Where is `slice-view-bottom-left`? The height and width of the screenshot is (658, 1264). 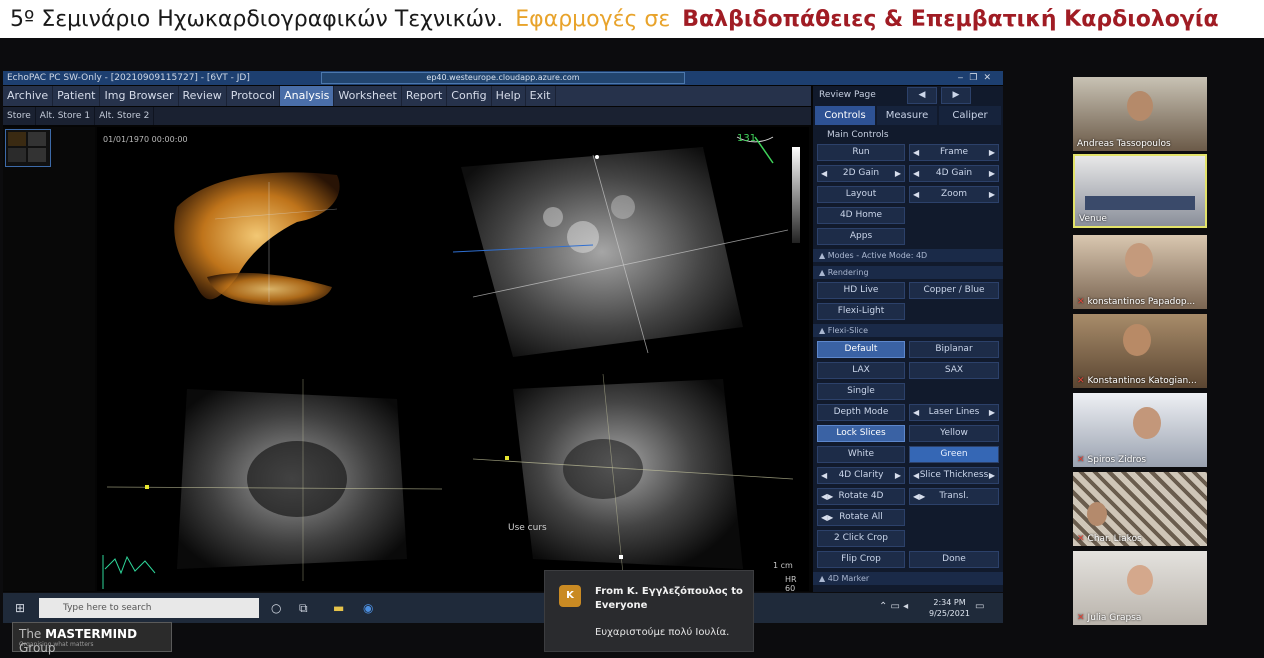
slice-view-bottom-left is located at coordinates (275, 475).